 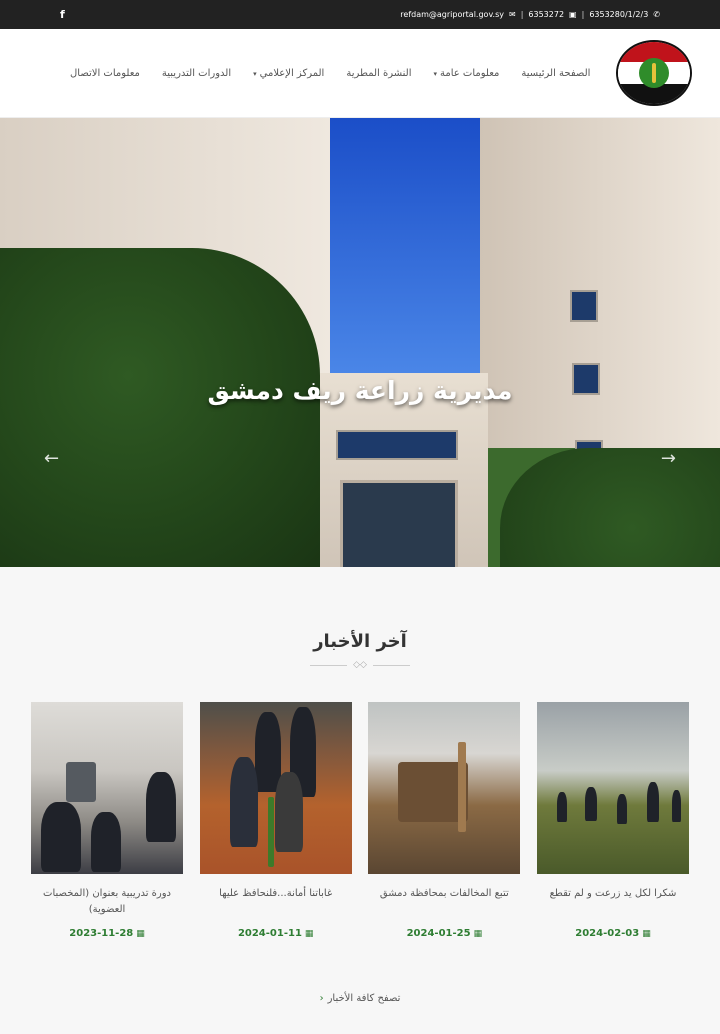 I want to click on news-date-text: 2024-01-25, so click(x=438, y=933).